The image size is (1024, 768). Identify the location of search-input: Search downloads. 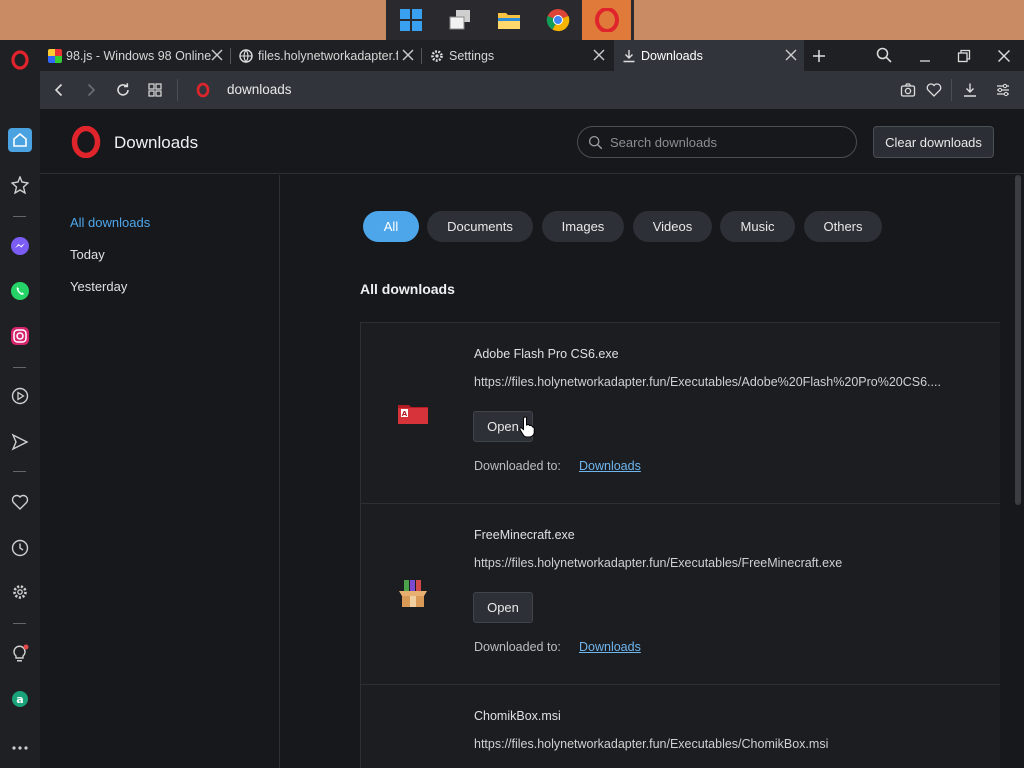
(717, 142).